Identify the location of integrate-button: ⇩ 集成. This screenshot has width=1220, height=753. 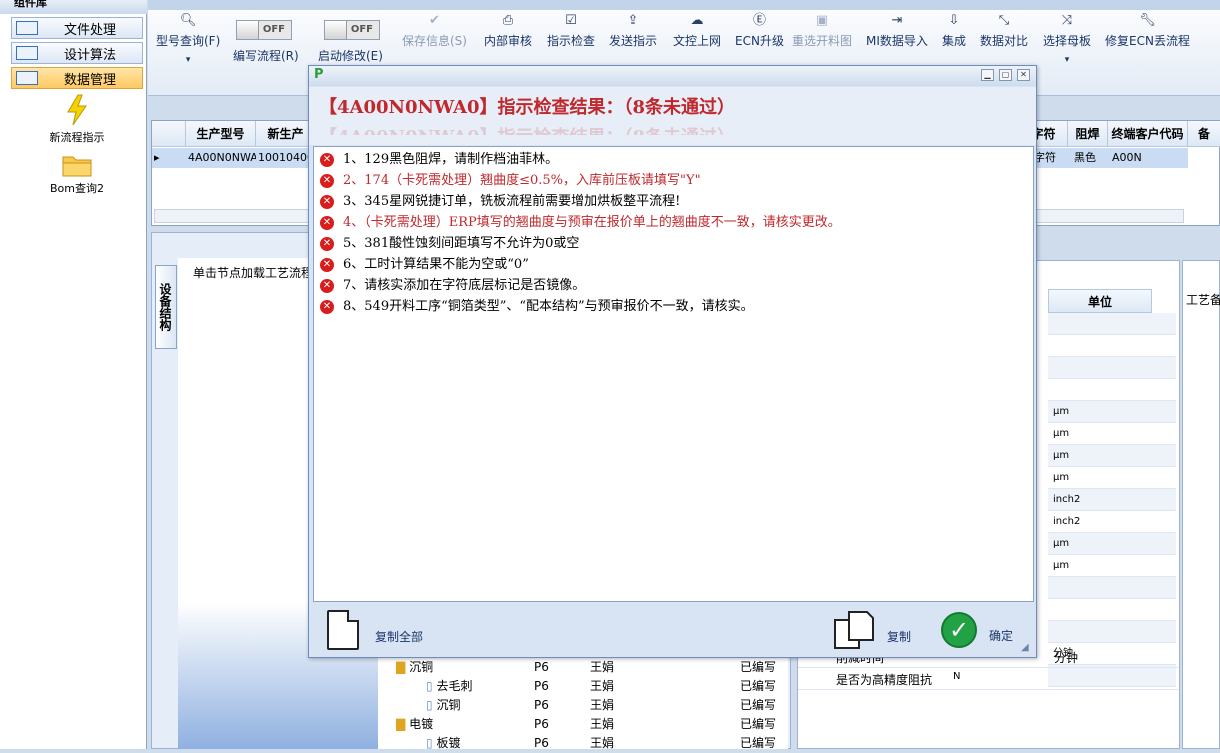
(954, 29).